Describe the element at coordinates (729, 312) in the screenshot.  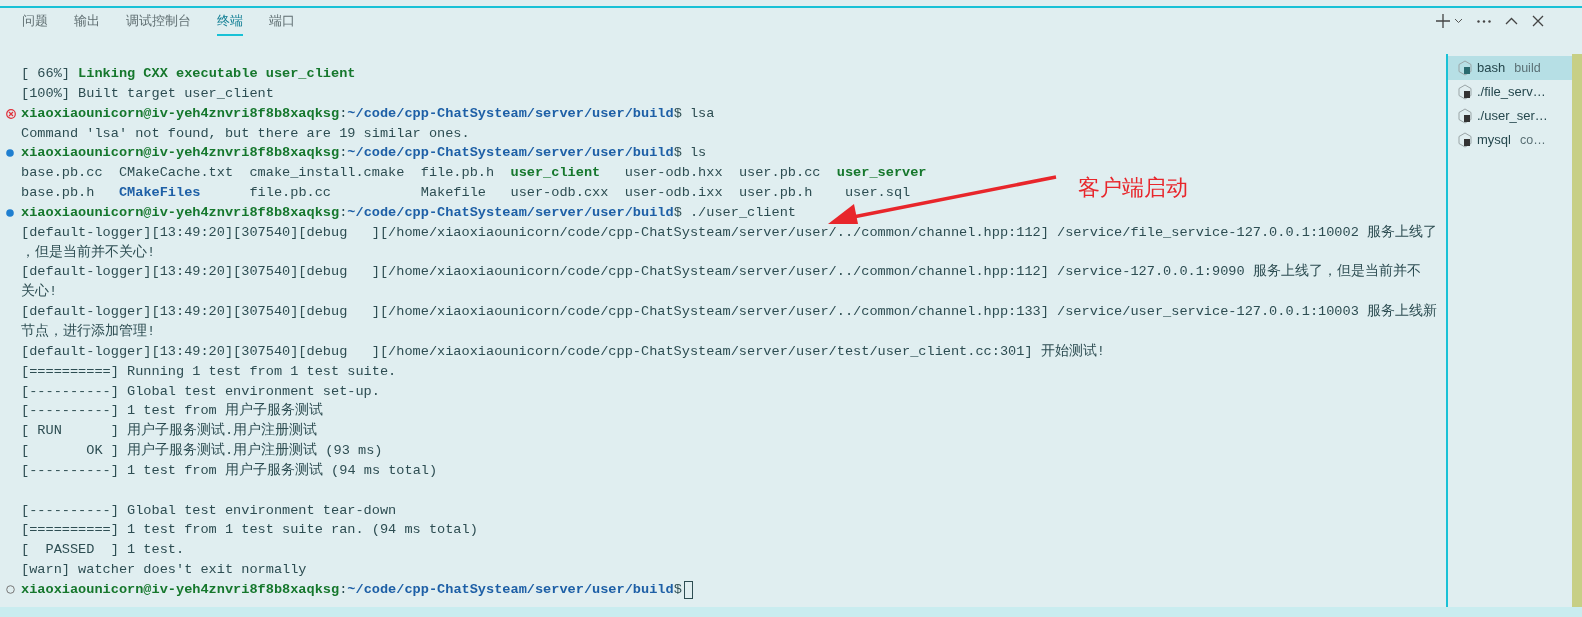
I see `output-line: [default-logger][13:49:20][307540][debug ][/home/xiaoxiaounicorn/code/cpp-ChatSysteam/server/user/../common/channel.hpp:133] /service/user_service-127.0.0.1:10003 服务上线新` at that location.